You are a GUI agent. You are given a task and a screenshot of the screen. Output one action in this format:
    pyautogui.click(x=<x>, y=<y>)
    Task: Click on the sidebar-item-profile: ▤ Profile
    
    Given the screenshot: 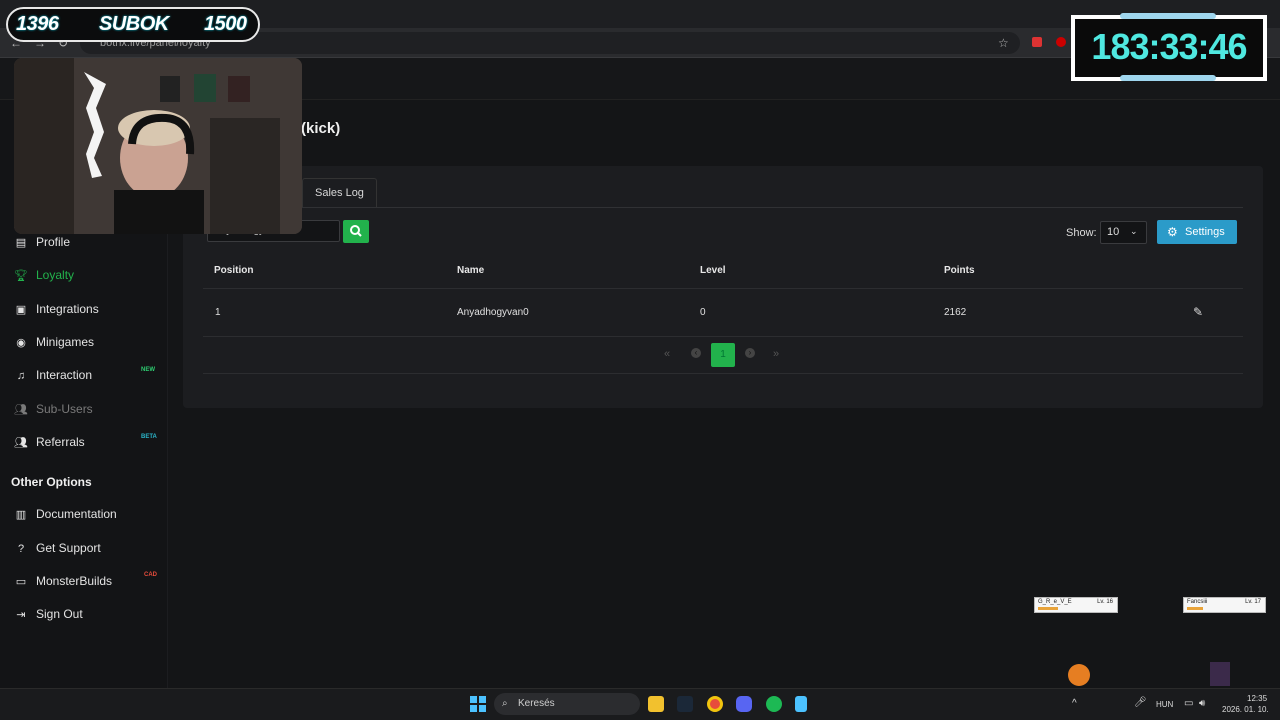 What is the action you would take?
    pyautogui.click(x=42, y=242)
    